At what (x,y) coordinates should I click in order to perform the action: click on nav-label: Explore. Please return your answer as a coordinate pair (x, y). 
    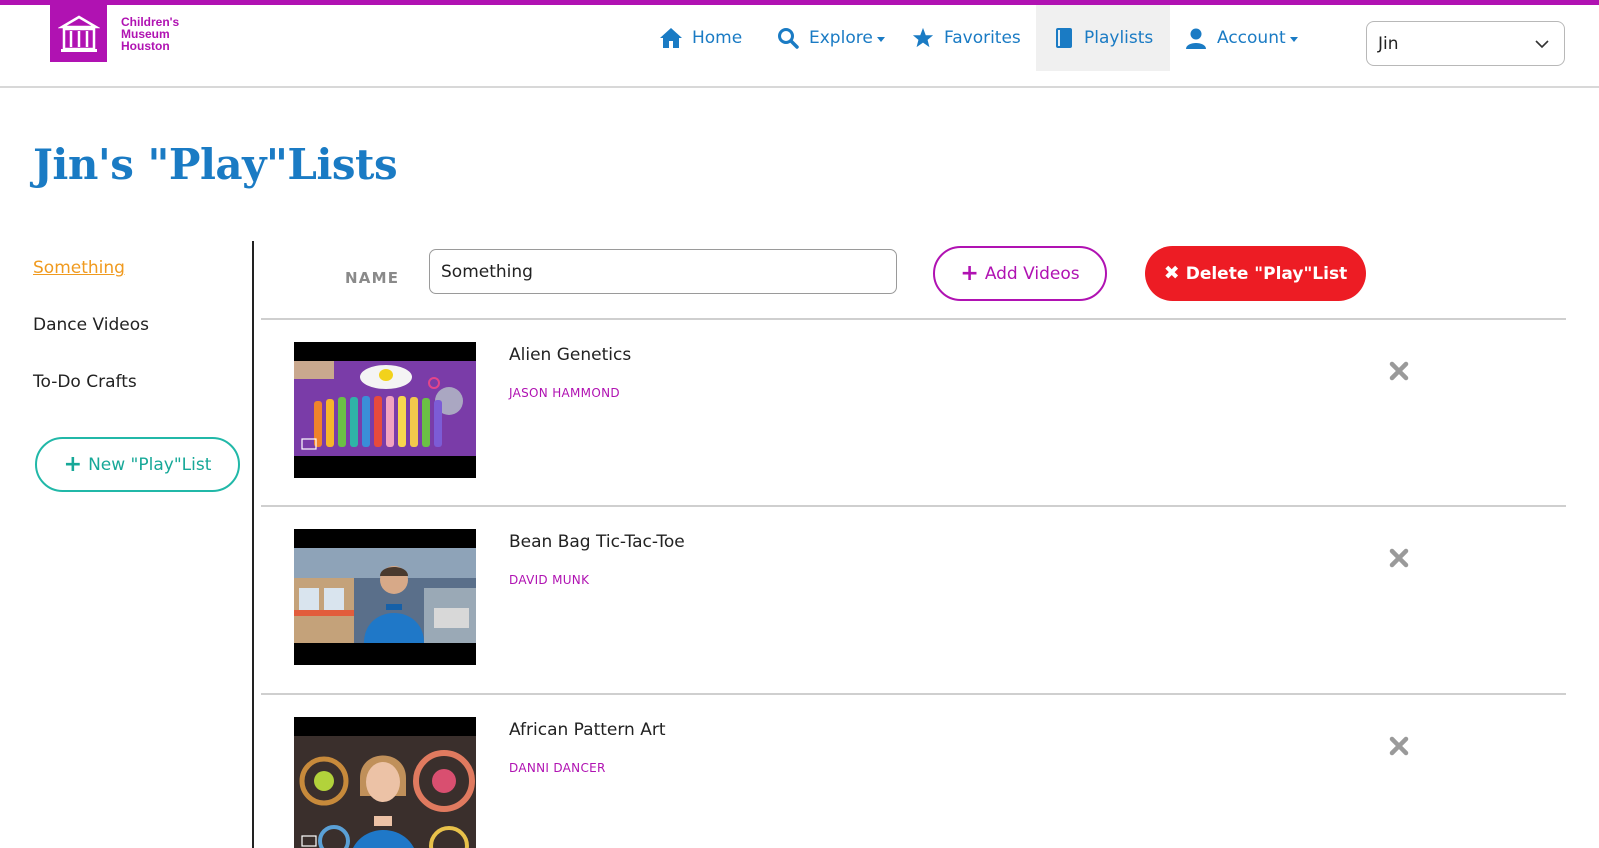
    Looking at the image, I should click on (841, 38).